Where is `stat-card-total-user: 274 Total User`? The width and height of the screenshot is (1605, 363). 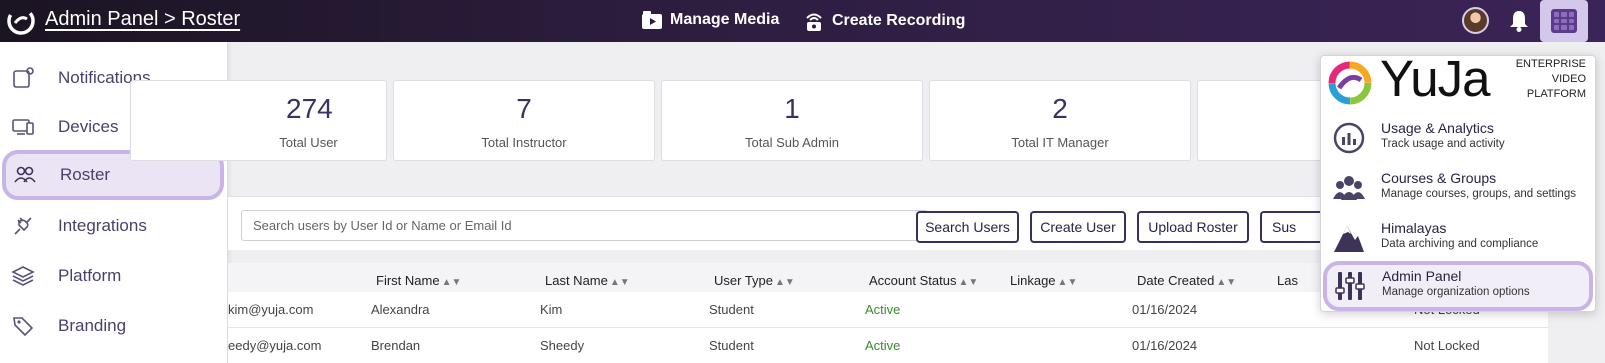
stat-card-total-user: 274 Total User is located at coordinates (258, 120).